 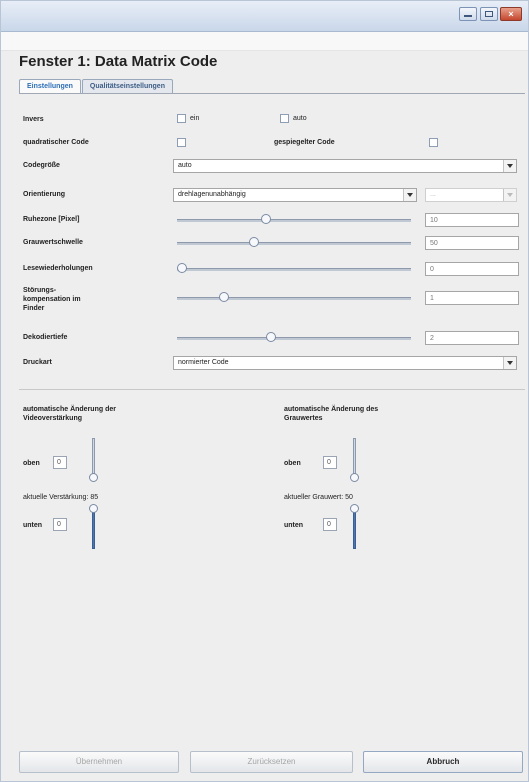 I want to click on druckart-value: normierter Code, so click(x=203, y=362).